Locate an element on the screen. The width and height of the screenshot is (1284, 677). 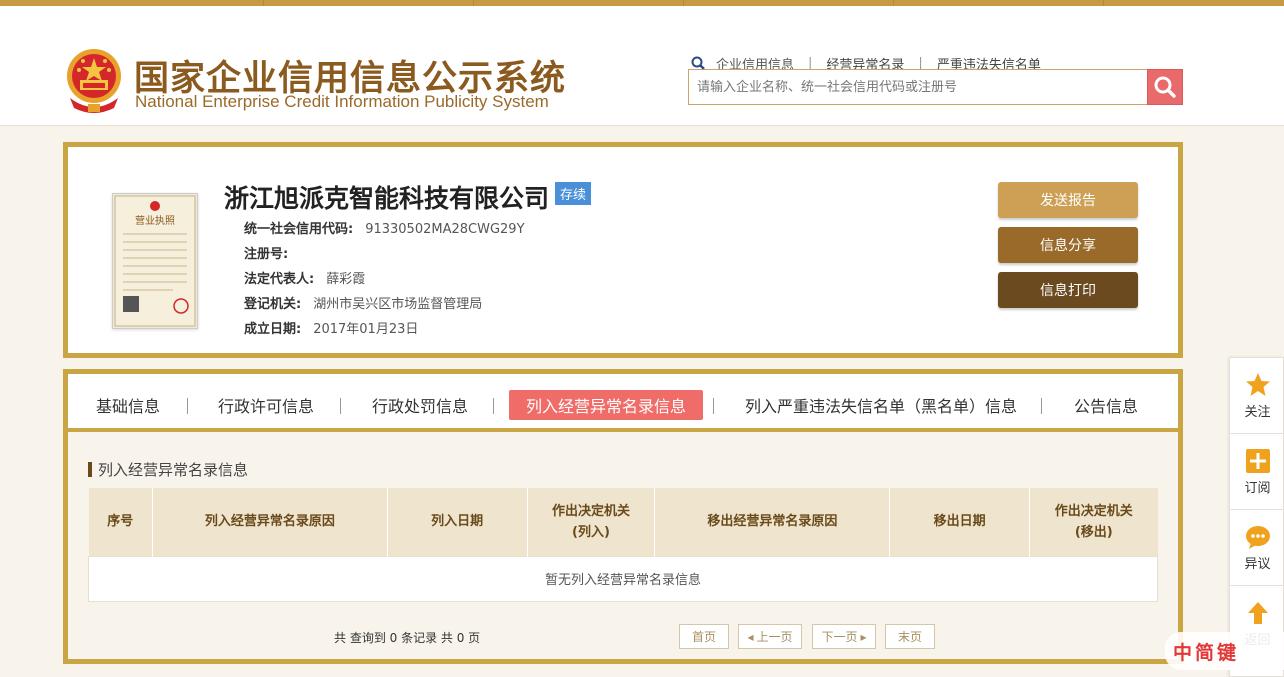
tab-admin-license: 行政许可信息 is located at coordinates (266, 405).